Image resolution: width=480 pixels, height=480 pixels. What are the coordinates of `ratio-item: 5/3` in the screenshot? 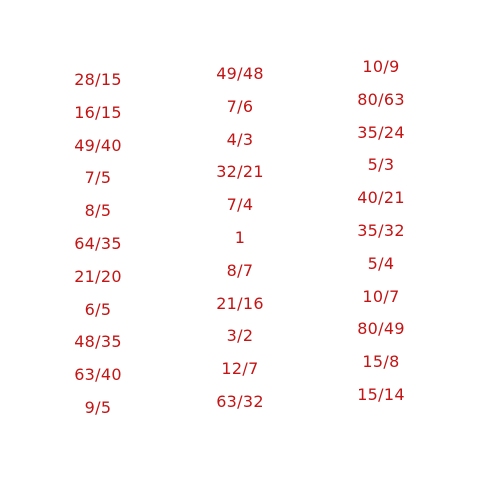 It's located at (381, 165).